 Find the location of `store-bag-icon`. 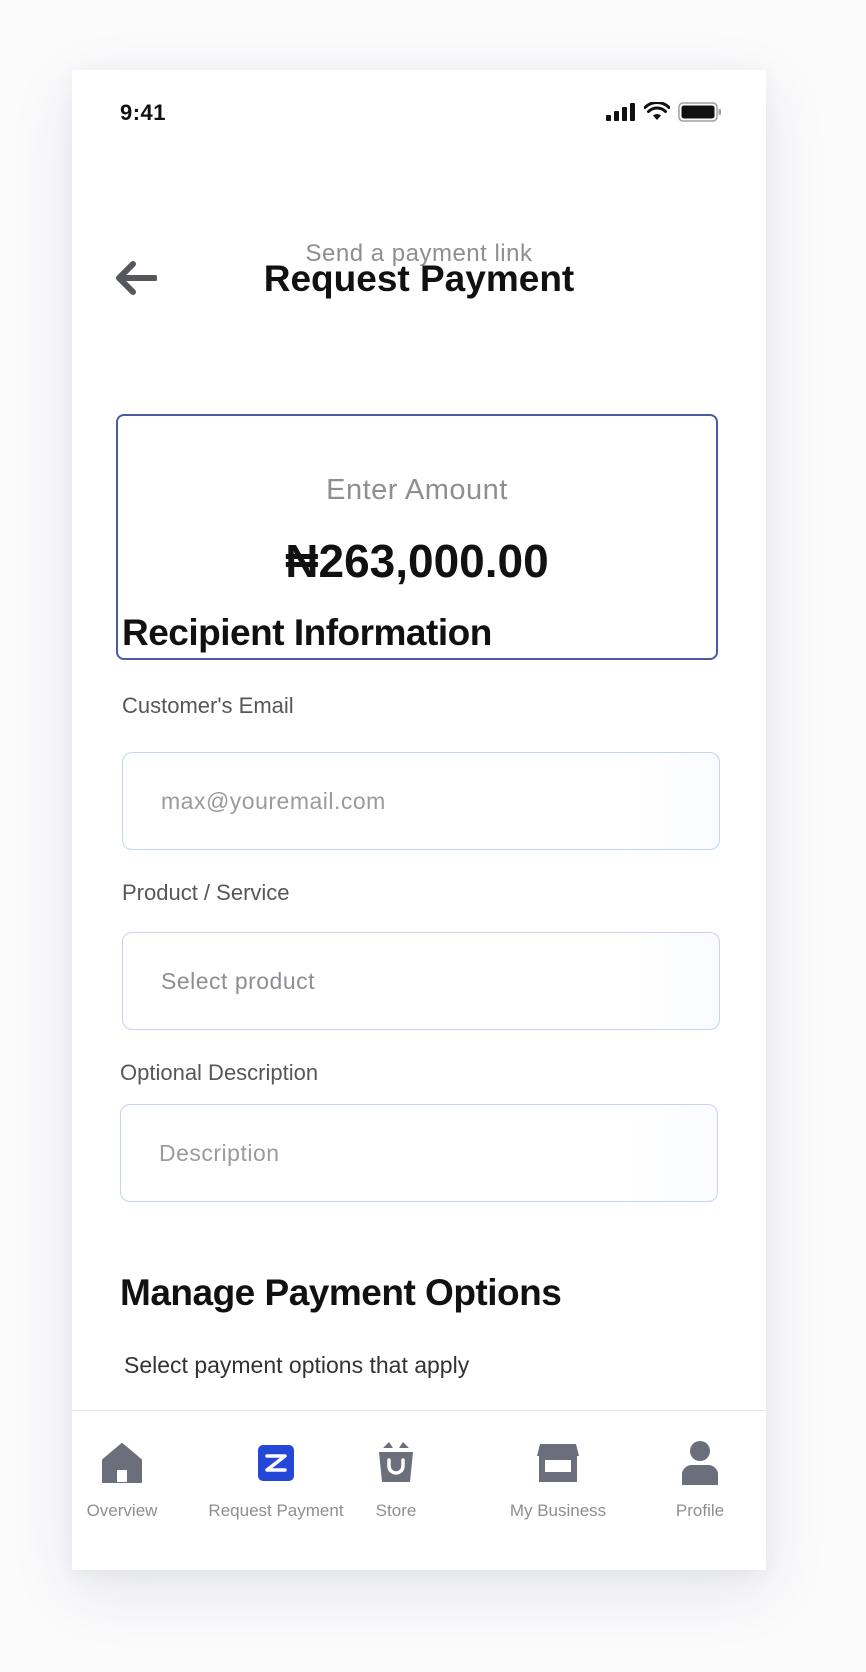

store-bag-icon is located at coordinates (396, 1463).